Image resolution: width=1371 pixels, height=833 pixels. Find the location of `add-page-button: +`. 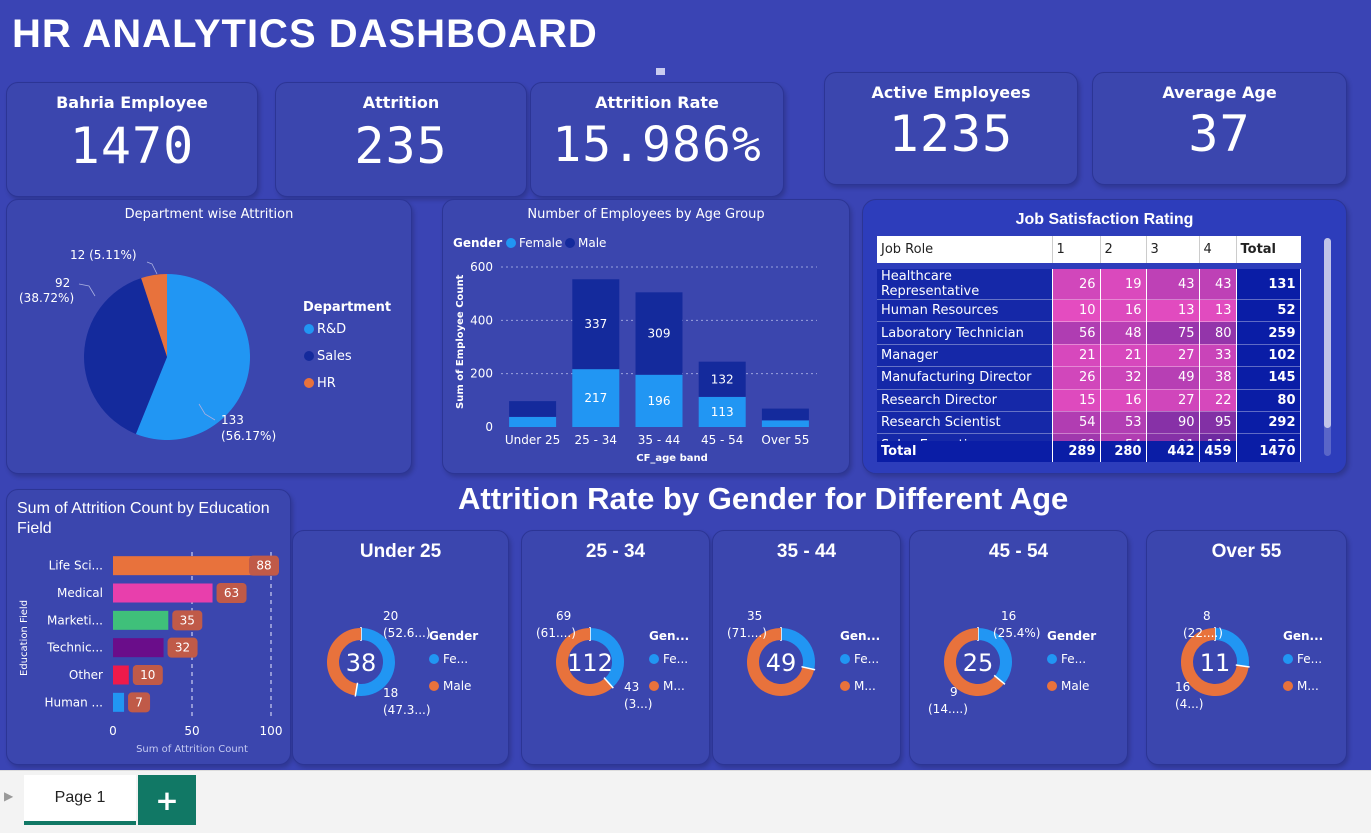

add-page-button: + is located at coordinates (167, 800).